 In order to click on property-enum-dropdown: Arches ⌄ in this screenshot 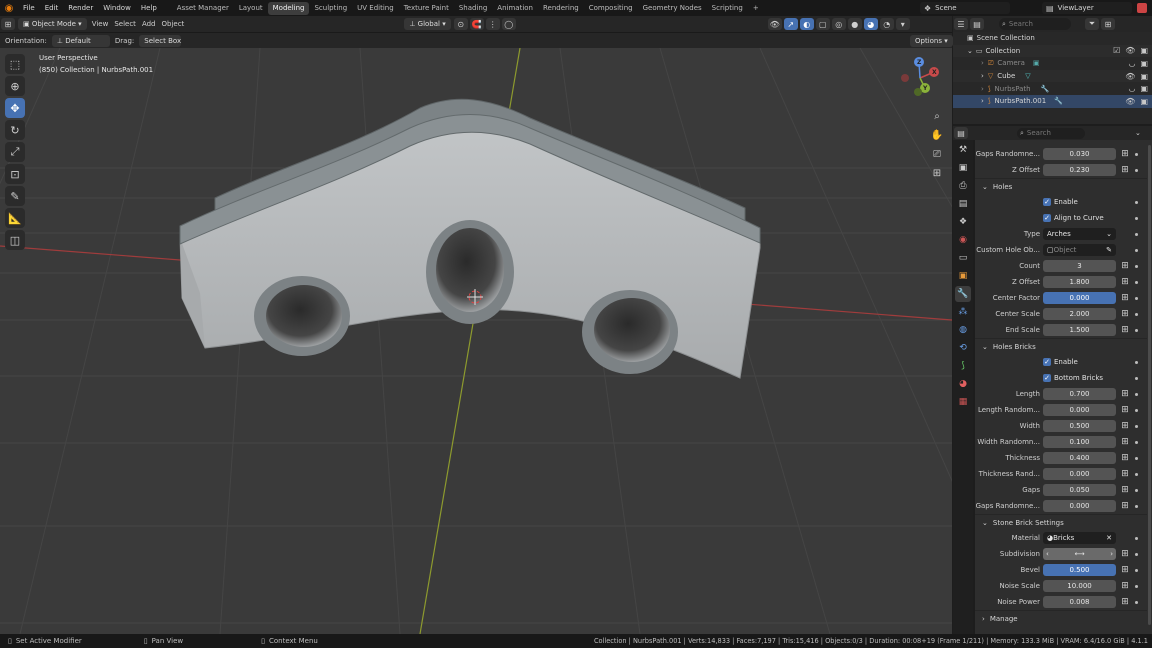, I will do `click(1079, 234)`.